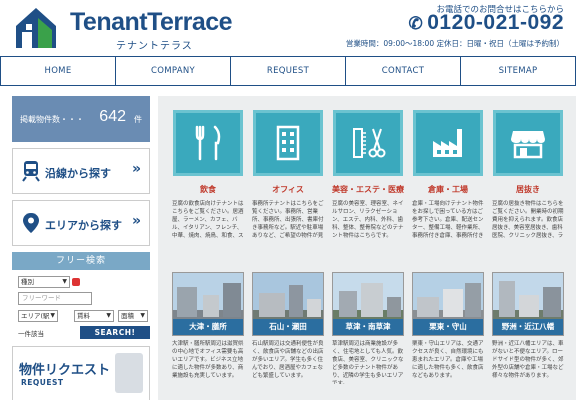  What do you see at coordinates (31, 333) in the screenshot?
I see `only-match-checkbox: 一件該当` at bounding box center [31, 333].